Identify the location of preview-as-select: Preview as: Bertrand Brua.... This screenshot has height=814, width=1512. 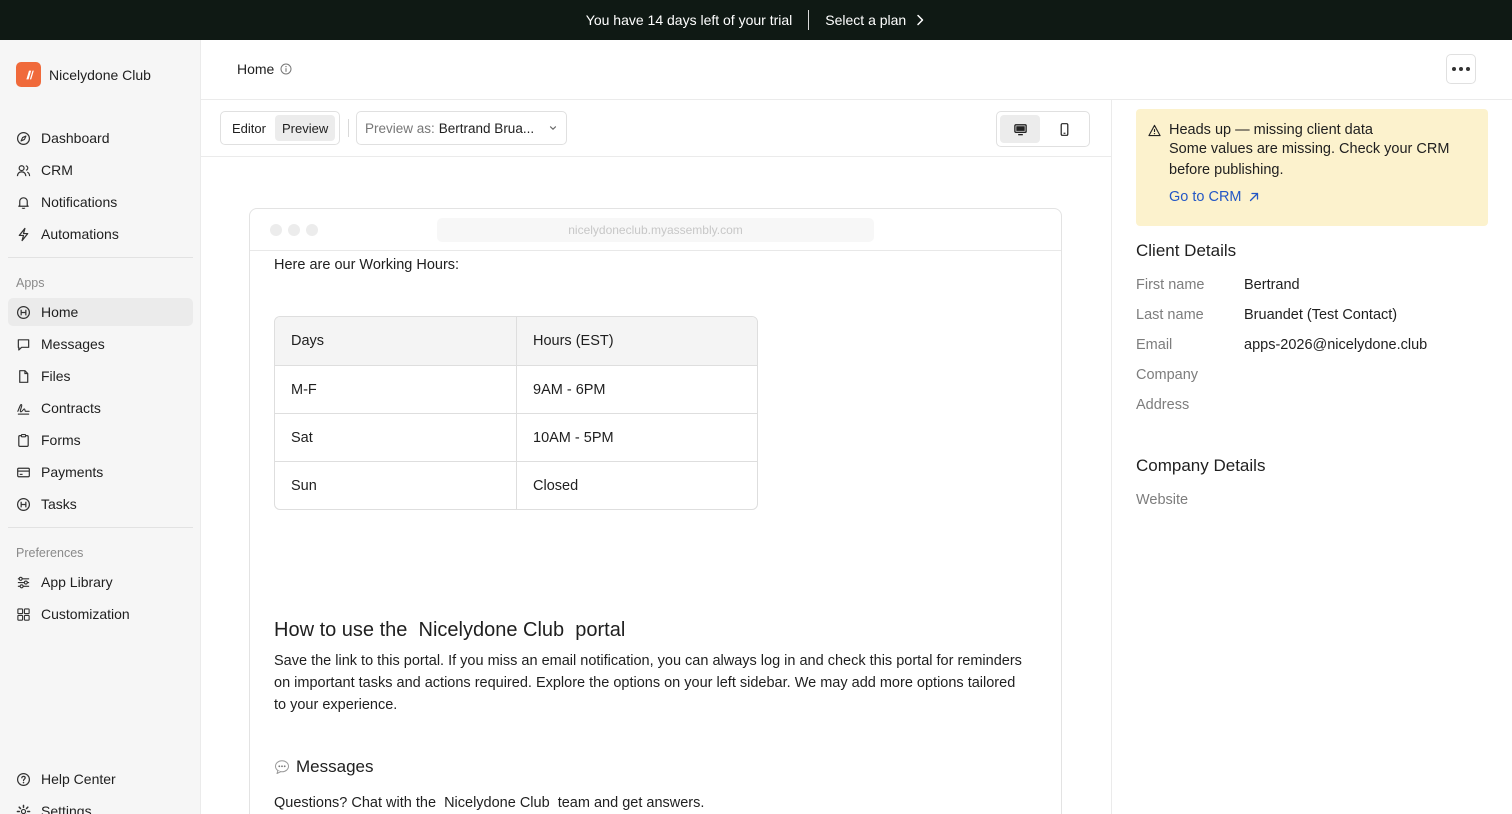
(461, 128).